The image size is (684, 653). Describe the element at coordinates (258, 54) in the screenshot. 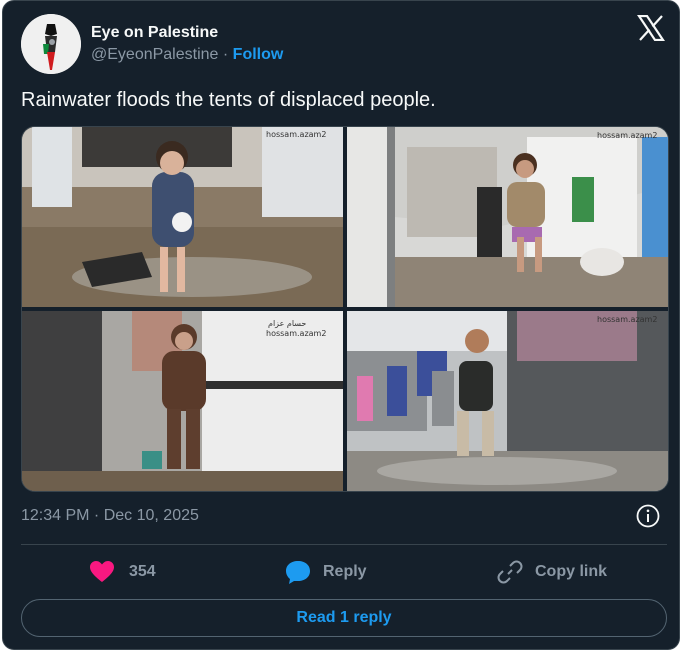

I see `follow-button: Follow` at that location.